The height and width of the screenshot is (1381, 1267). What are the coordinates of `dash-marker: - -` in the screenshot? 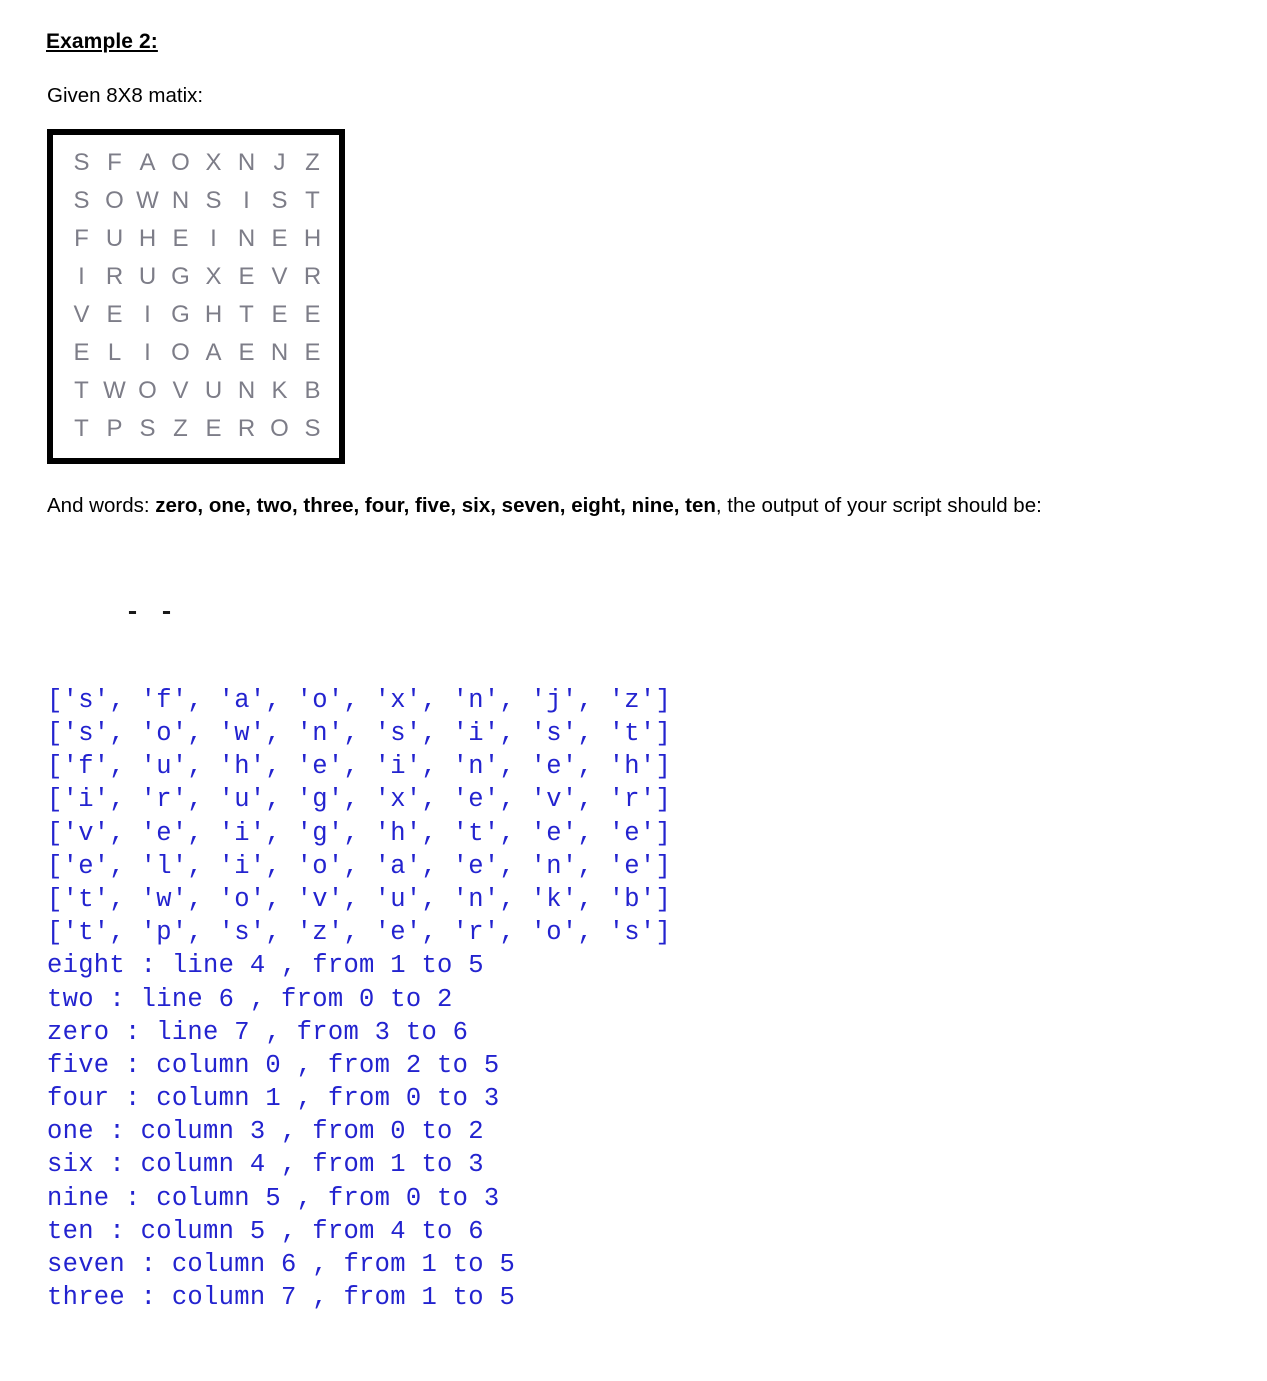 It's located at (151, 613).